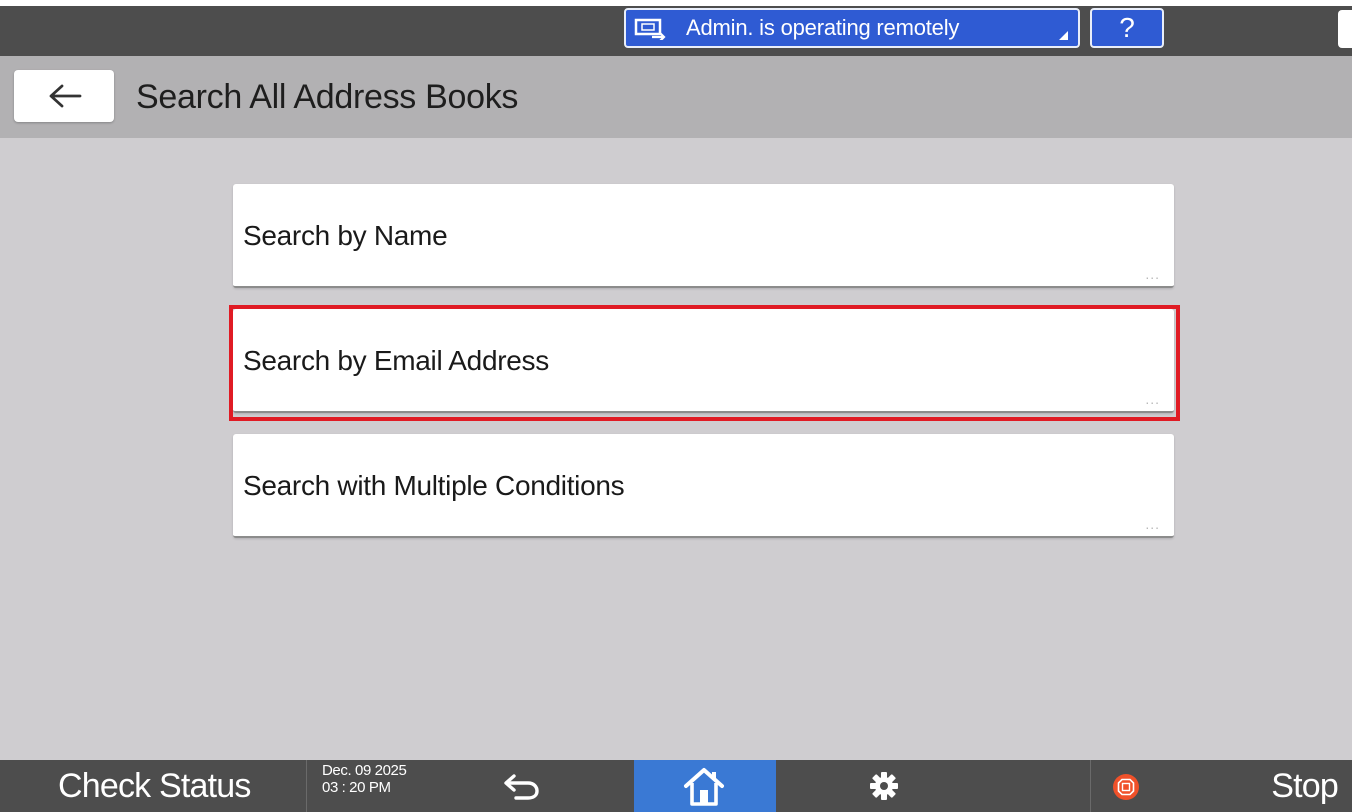  What do you see at coordinates (1127, 28) in the screenshot?
I see `help-button: ?` at bounding box center [1127, 28].